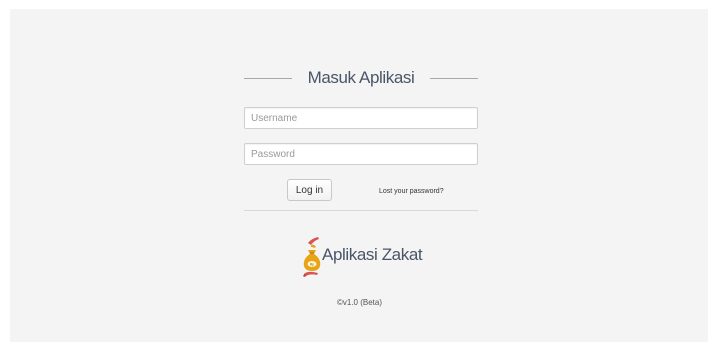  I want to click on heading-divider-right, so click(454, 78).